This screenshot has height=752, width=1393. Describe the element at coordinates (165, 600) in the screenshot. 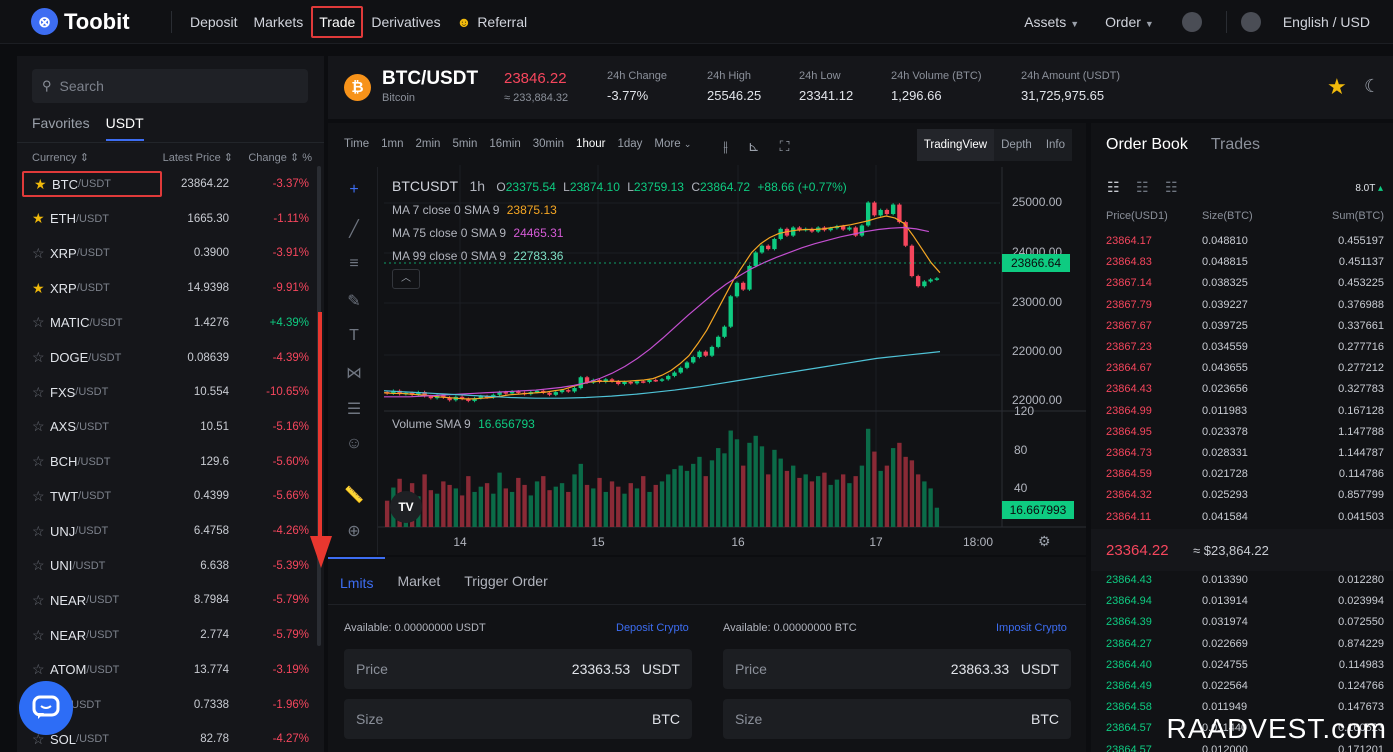

I see `market-row: ☆ NEAR/USDT 8.7984 -5.79%` at that location.